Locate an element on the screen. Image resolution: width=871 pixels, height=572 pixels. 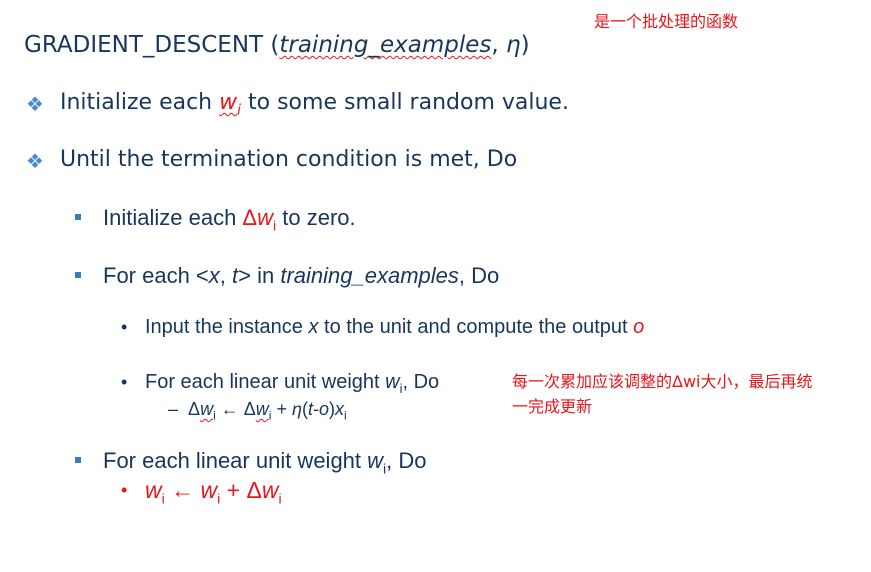
eta-symbol: η is located at coordinates (296, 409).